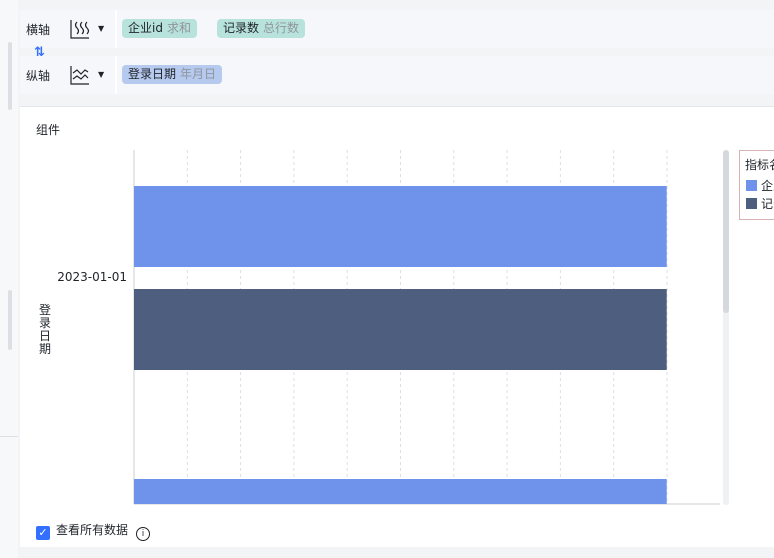 Image resolution: width=774 pixels, height=558 pixels. I want to click on y-axis-label: 纵轴, so click(38, 76).